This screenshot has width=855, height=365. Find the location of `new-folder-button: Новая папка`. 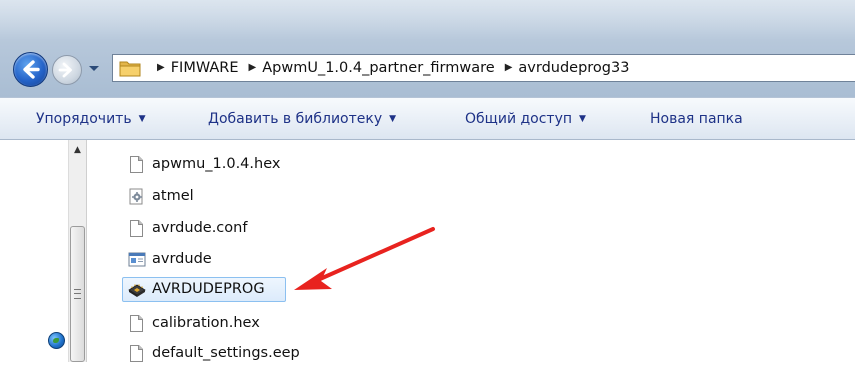

new-folder-button: Новая папка is located at coordinates (696, 119).